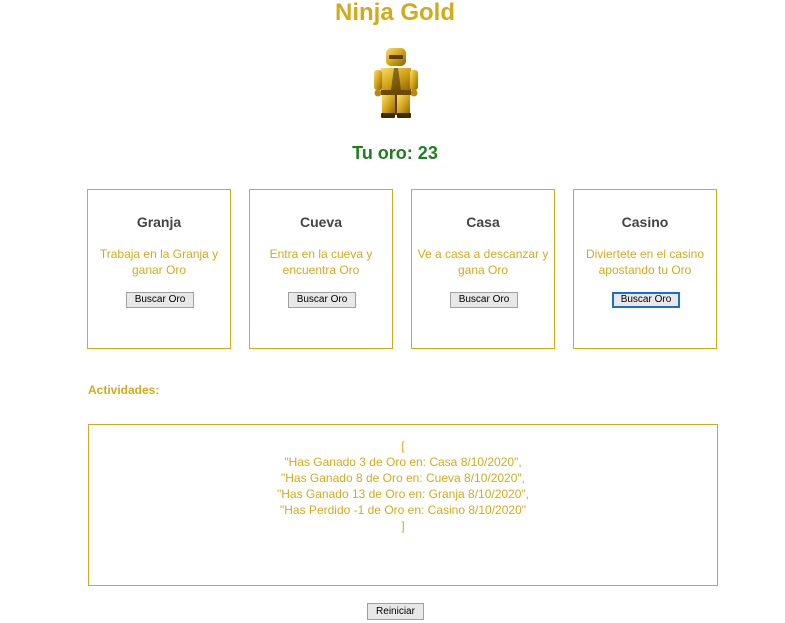 This screenshot has width=785, height=623. What do you see at coordinates (159, 262) in the screenshot?
I see `location-description: Trabaja en la Granja y ganar Oro` at bounding box center [159, 262].